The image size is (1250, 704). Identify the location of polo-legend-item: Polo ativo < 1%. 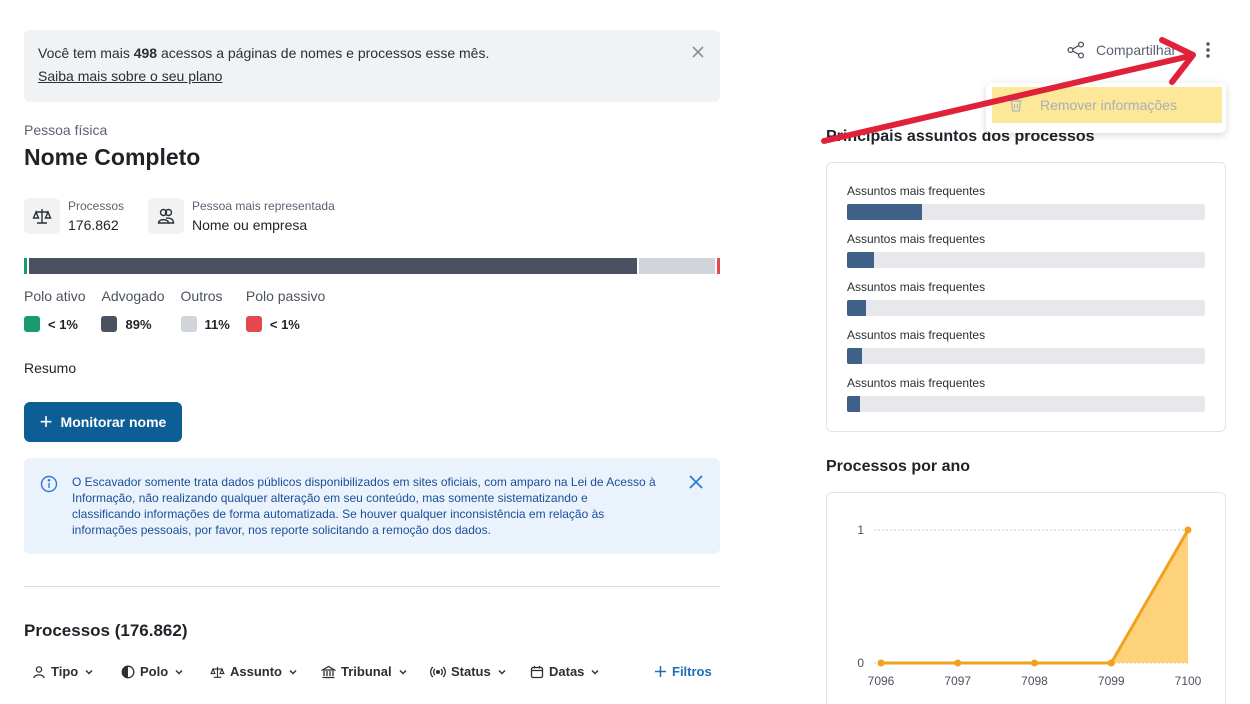
(54, 310).